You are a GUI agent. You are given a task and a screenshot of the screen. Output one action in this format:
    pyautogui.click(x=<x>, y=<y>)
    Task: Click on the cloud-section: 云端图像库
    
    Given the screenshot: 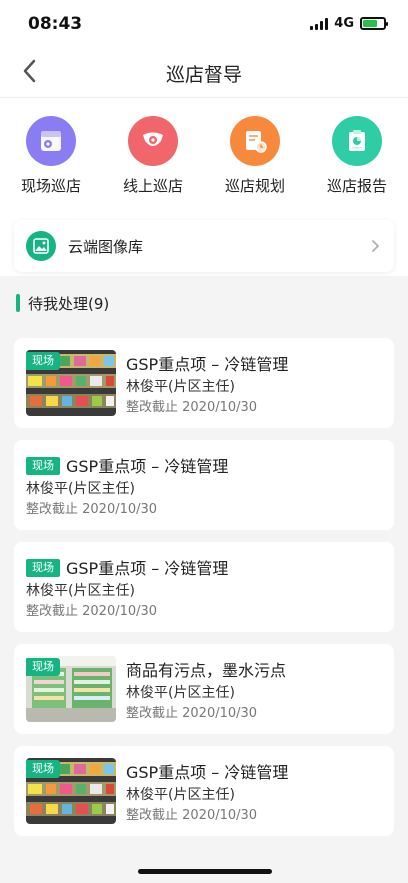 What is the action you would take?
    pyautogui.click(x=204, y=248)
    